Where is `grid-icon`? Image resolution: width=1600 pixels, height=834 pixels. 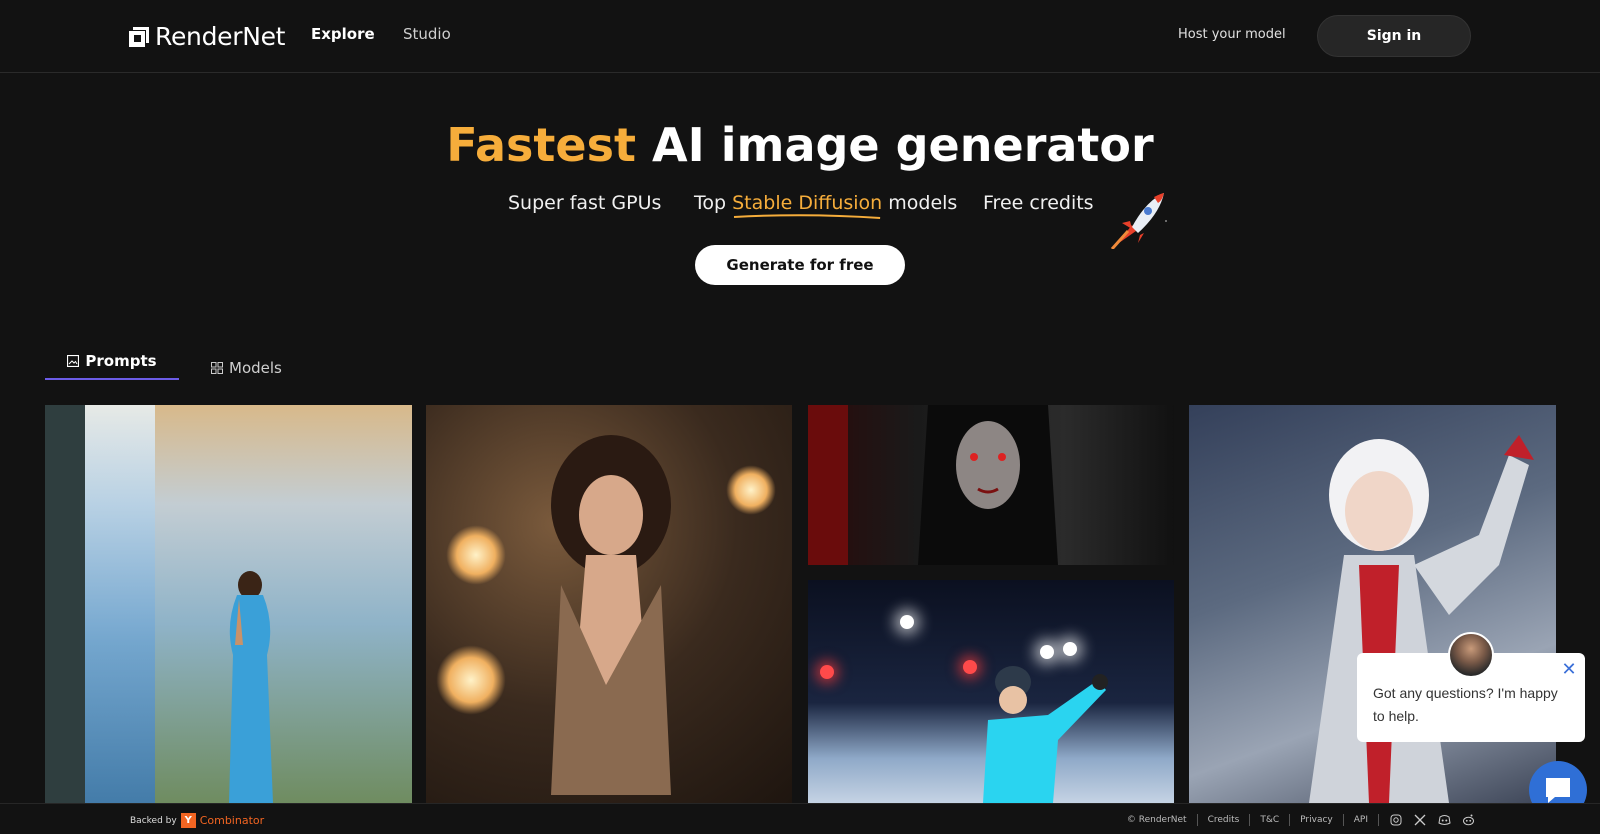 grid-icon is located at coordinates (217, 368).